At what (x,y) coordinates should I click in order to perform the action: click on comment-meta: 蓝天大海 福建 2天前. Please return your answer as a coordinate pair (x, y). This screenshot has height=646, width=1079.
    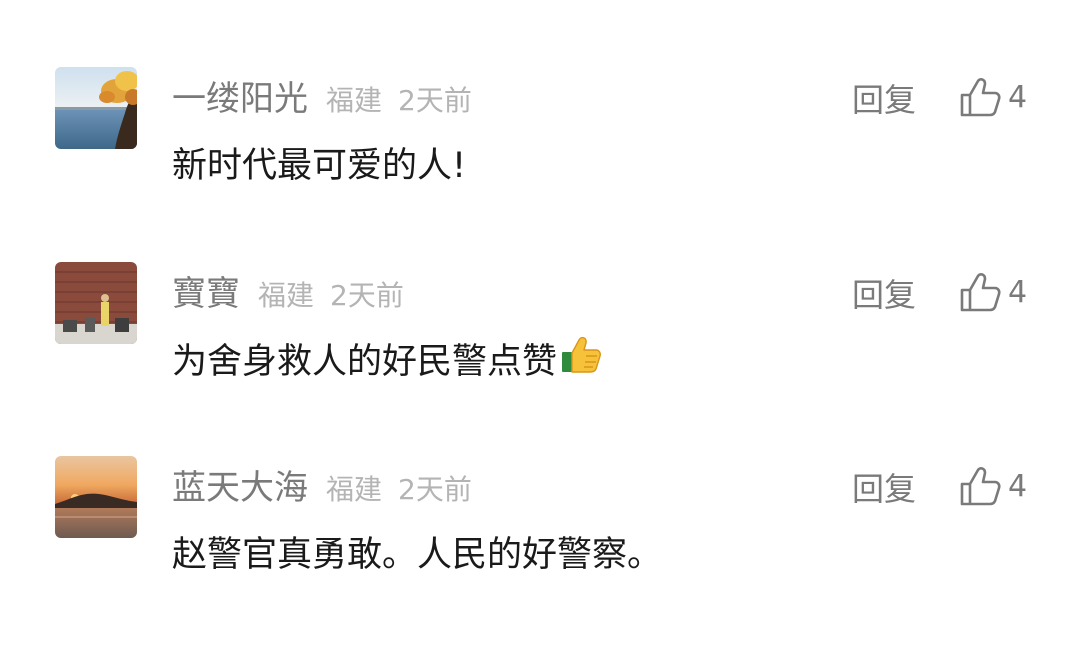
    Looking at the image, I should click on (330, 485).